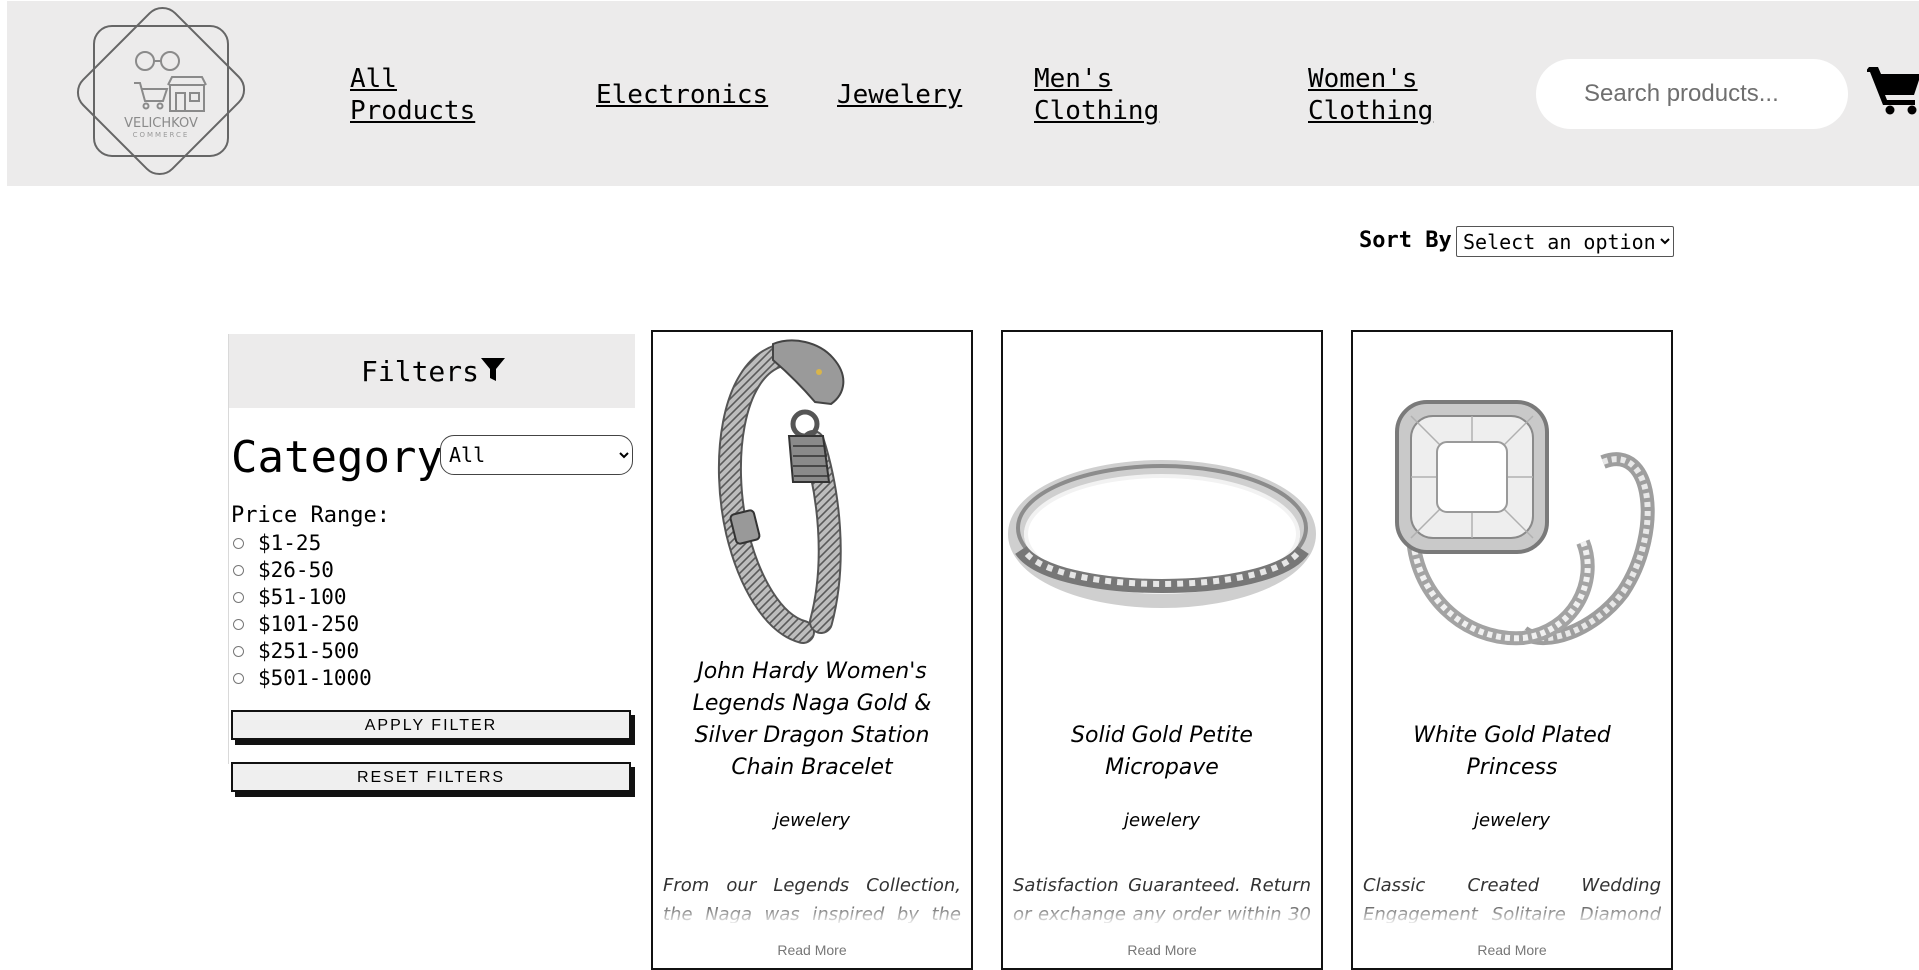  Describe the element at coordinates (1097, 111) in the screenshot. I see `nav-mens-clothing-label-2: Clothing` at that location.